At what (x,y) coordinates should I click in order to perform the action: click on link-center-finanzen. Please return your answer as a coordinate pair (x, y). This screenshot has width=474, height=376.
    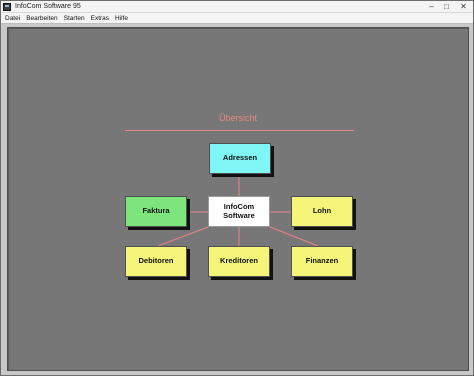
    Looking at the image, I should click on (294, 236).